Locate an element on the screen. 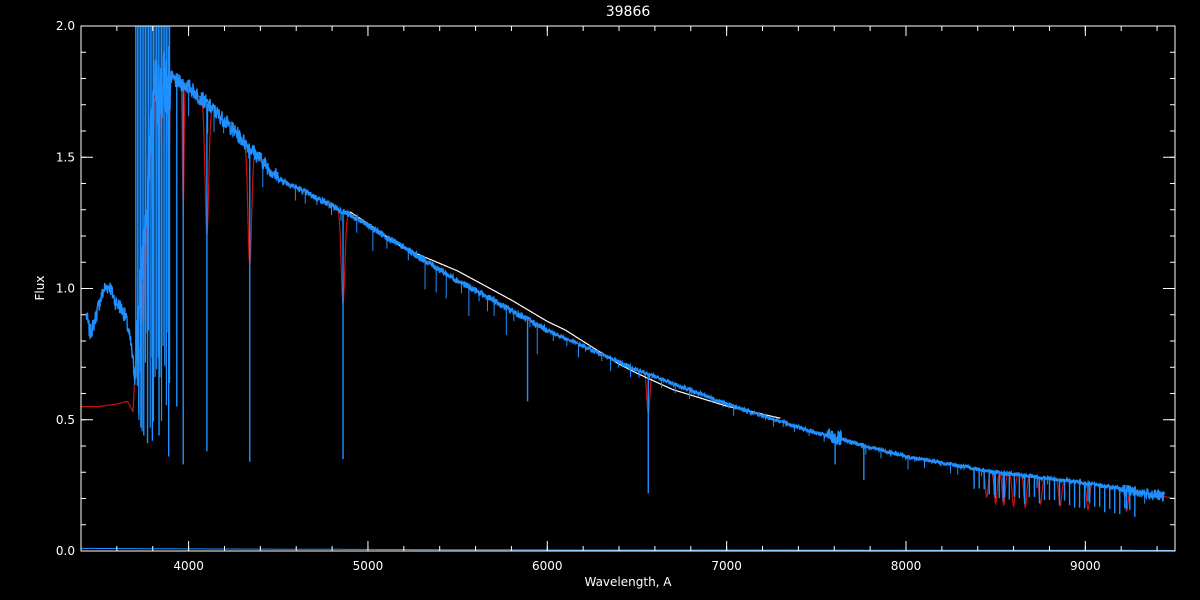 This screenshot has height=600, width=1200. x-tick-label: 6000 is located at coordinates (547, 566).